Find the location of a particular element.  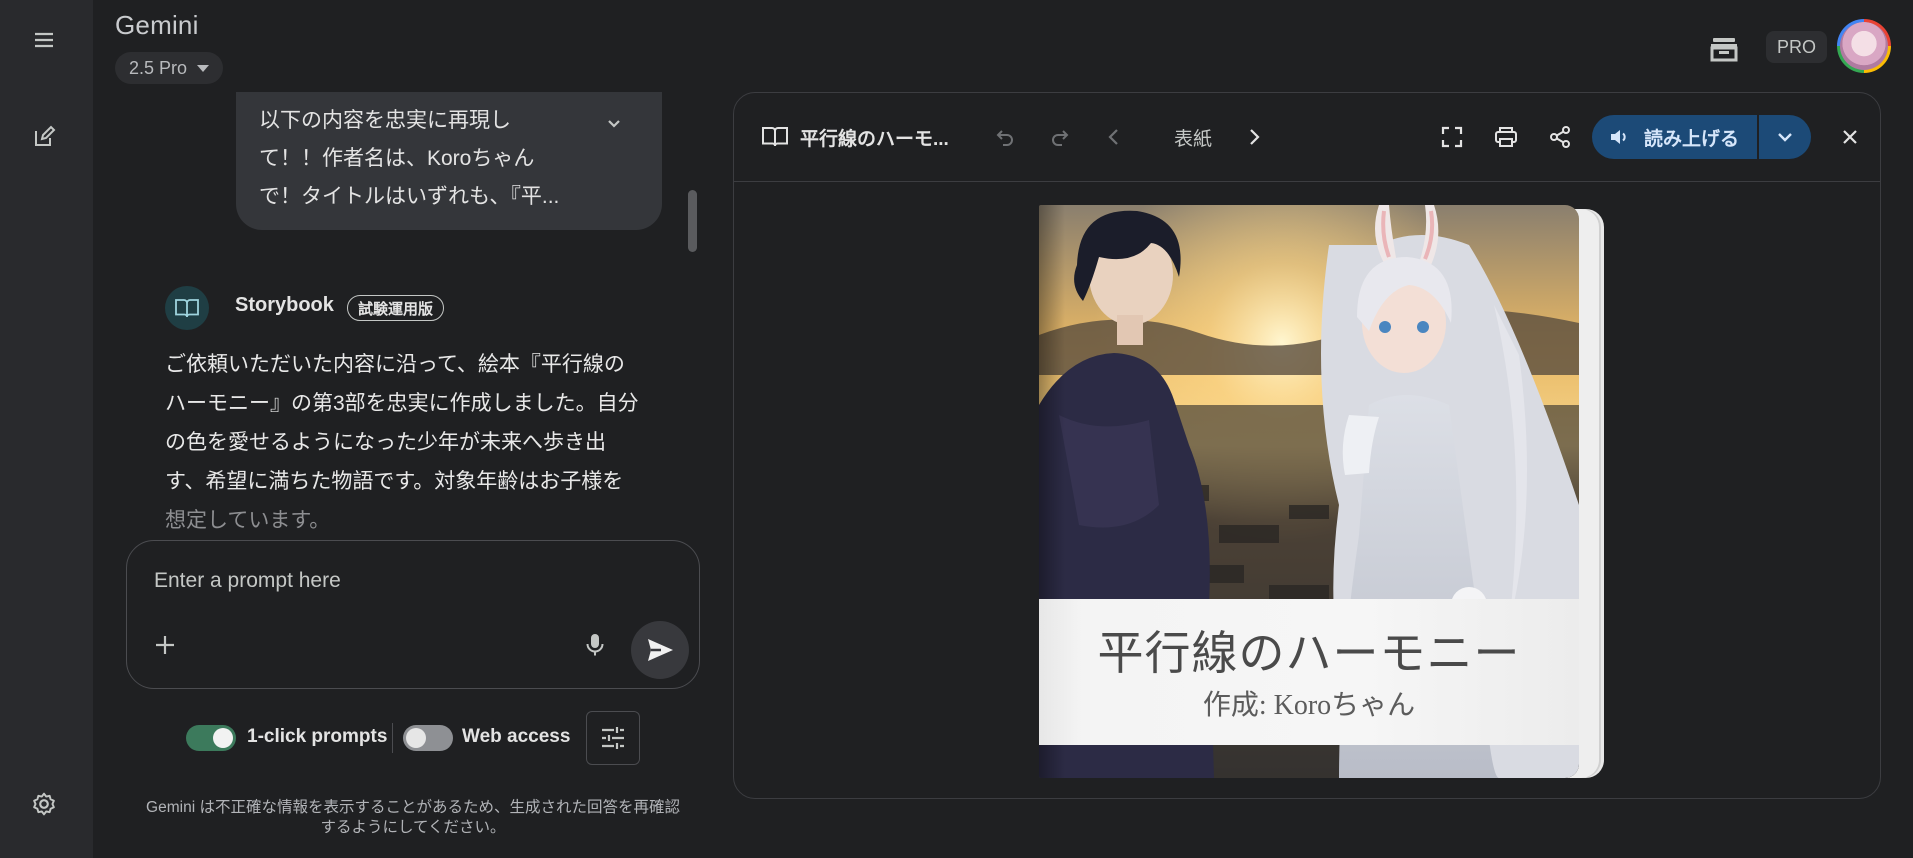

app-title: Gemini is located at coordinates (157, 25).